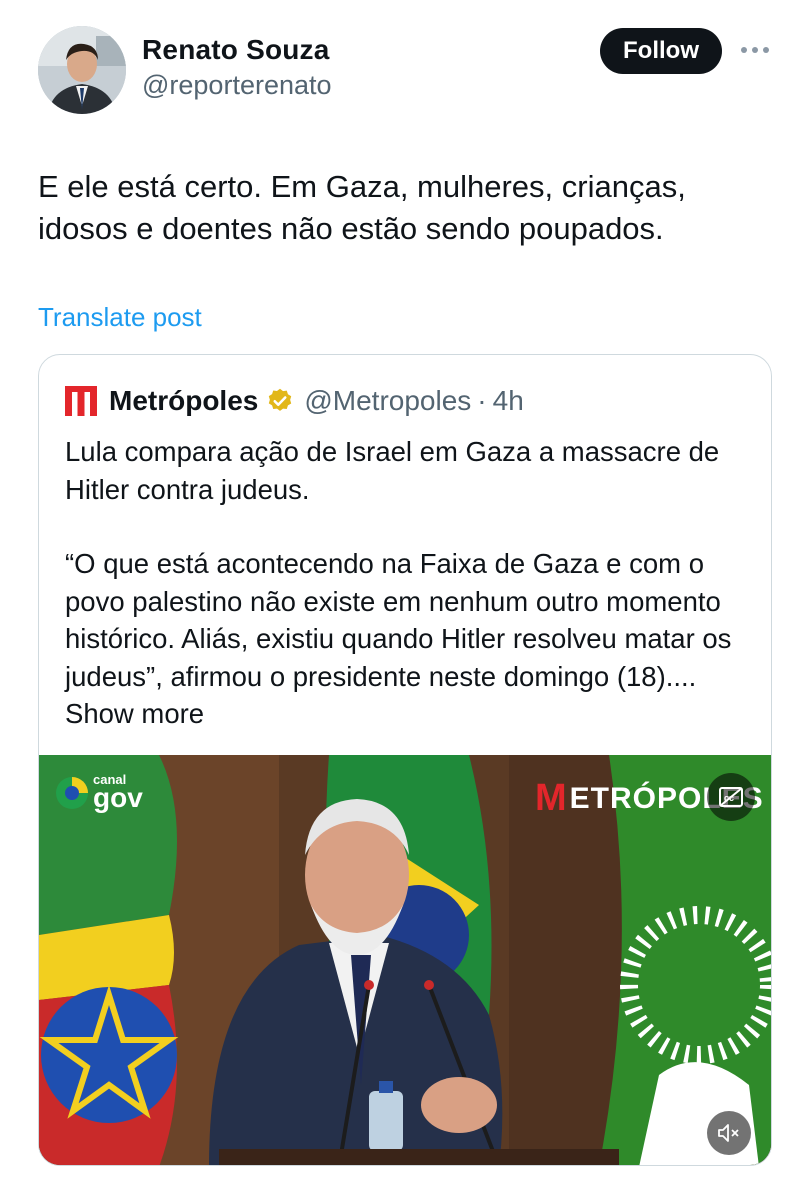 The image size is (810, 1200). I want to click on author-handle: @reporterenato, so click(237, 85).